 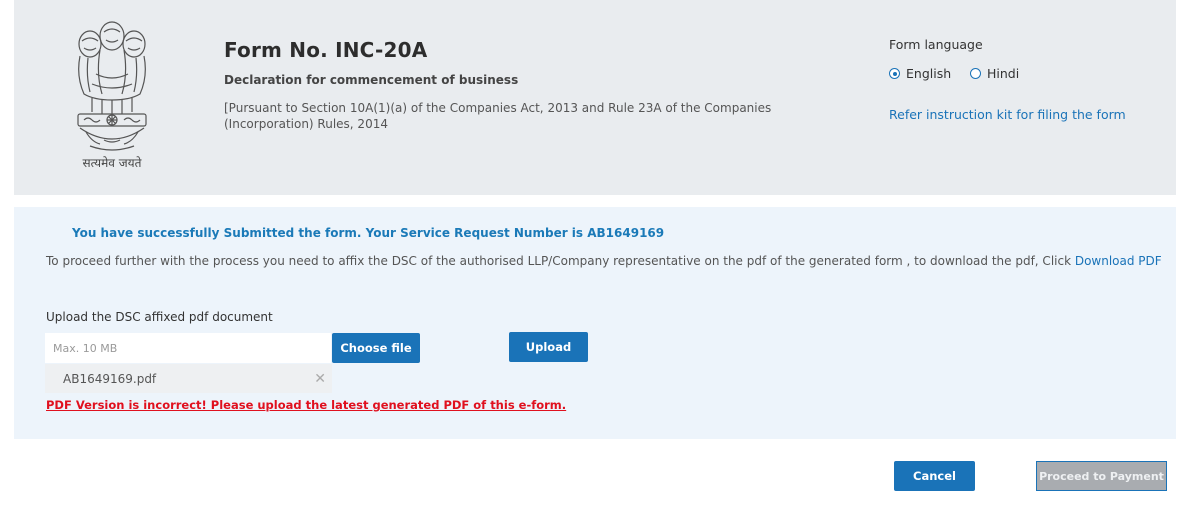 I want to click on national-emblem-icon: सत्यमेव जयते, so click(x=112, y=95).